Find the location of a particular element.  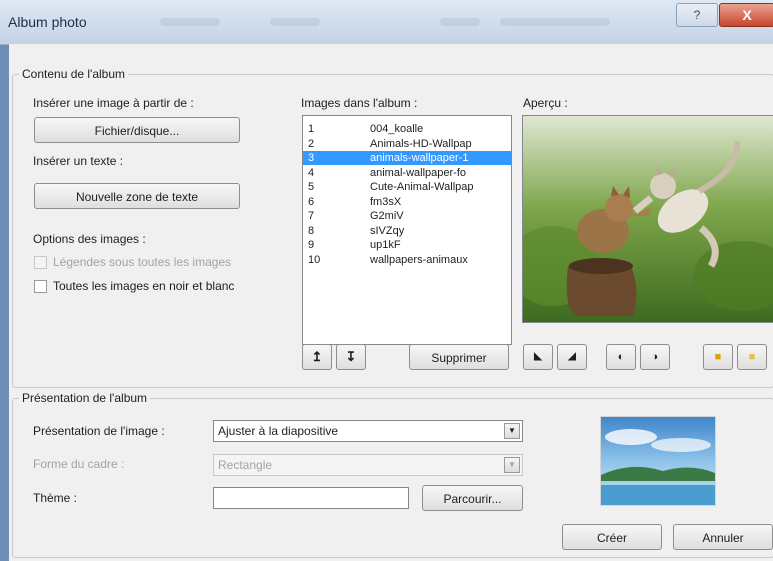

create-button: Créer is located at coordinates (612, 537).